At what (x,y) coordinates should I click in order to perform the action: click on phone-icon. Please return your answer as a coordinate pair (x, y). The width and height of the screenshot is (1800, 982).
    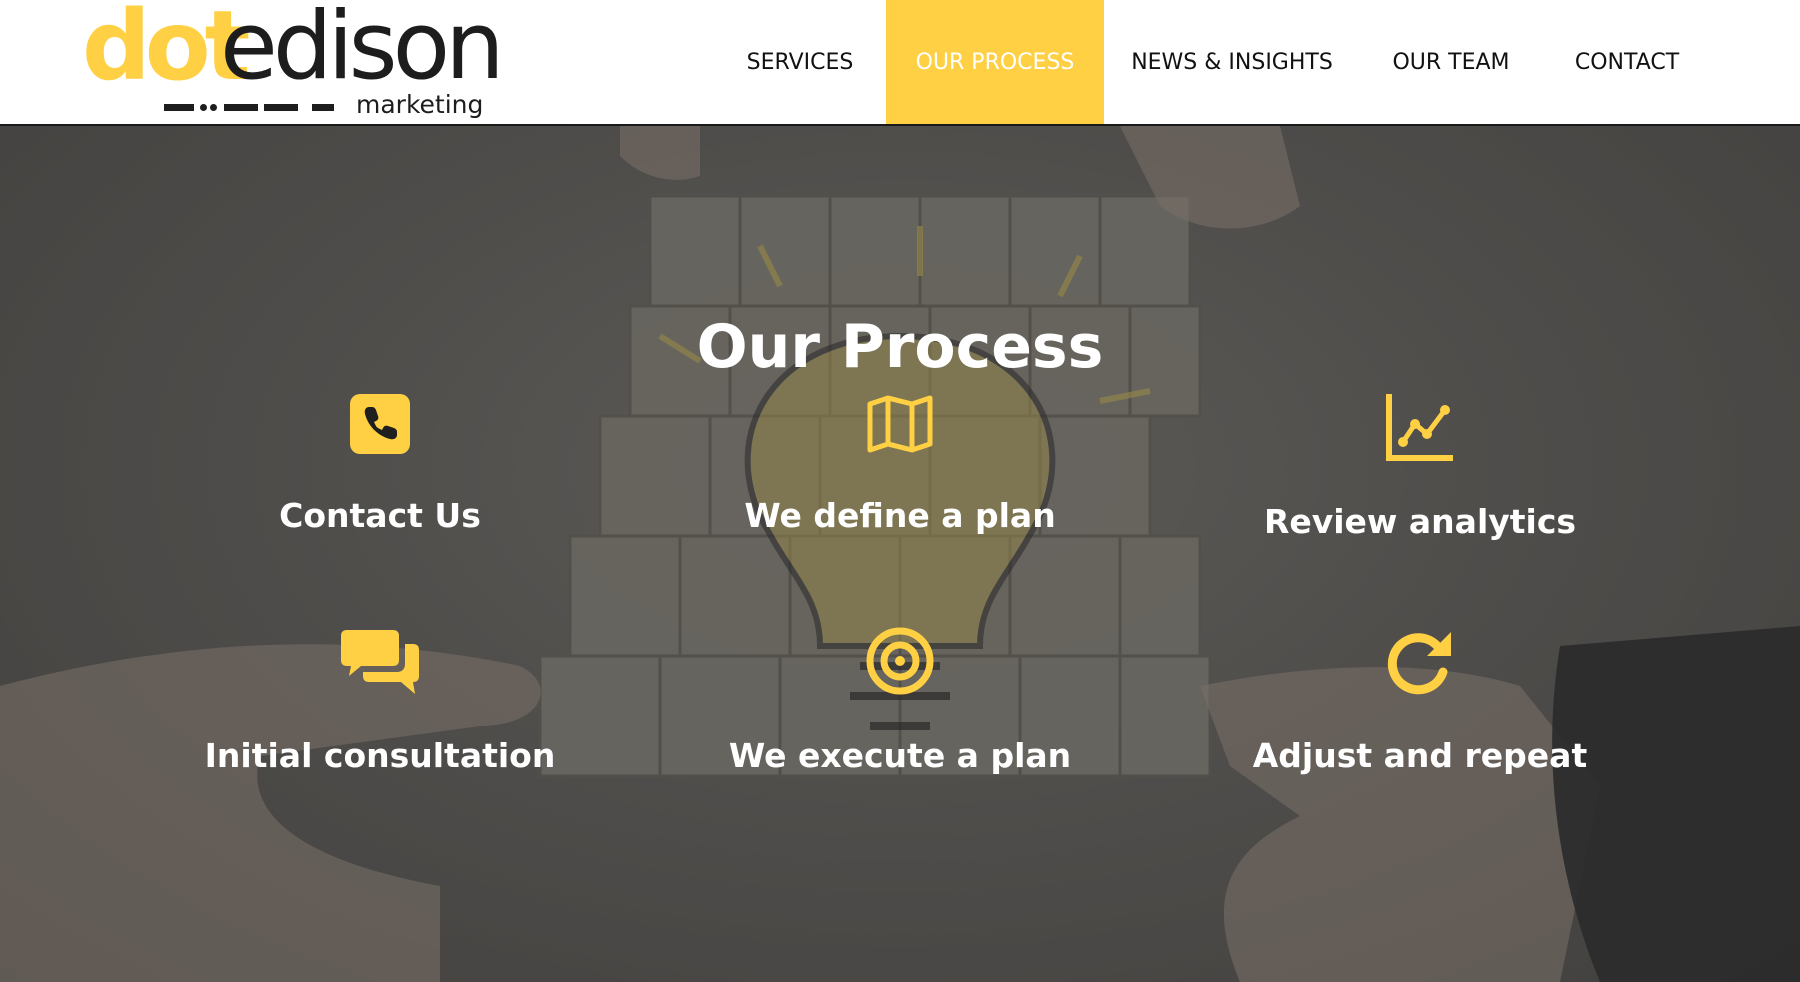
    Looking at the image, I should click on (380, 424).